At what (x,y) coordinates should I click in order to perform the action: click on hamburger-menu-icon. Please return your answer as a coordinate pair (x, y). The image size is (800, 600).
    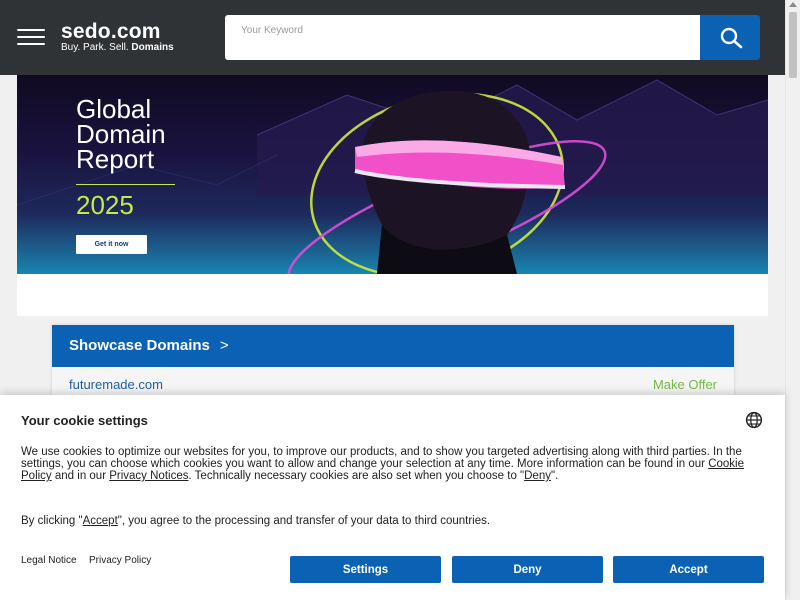
    Looking at the image, I should click on (31, 37).